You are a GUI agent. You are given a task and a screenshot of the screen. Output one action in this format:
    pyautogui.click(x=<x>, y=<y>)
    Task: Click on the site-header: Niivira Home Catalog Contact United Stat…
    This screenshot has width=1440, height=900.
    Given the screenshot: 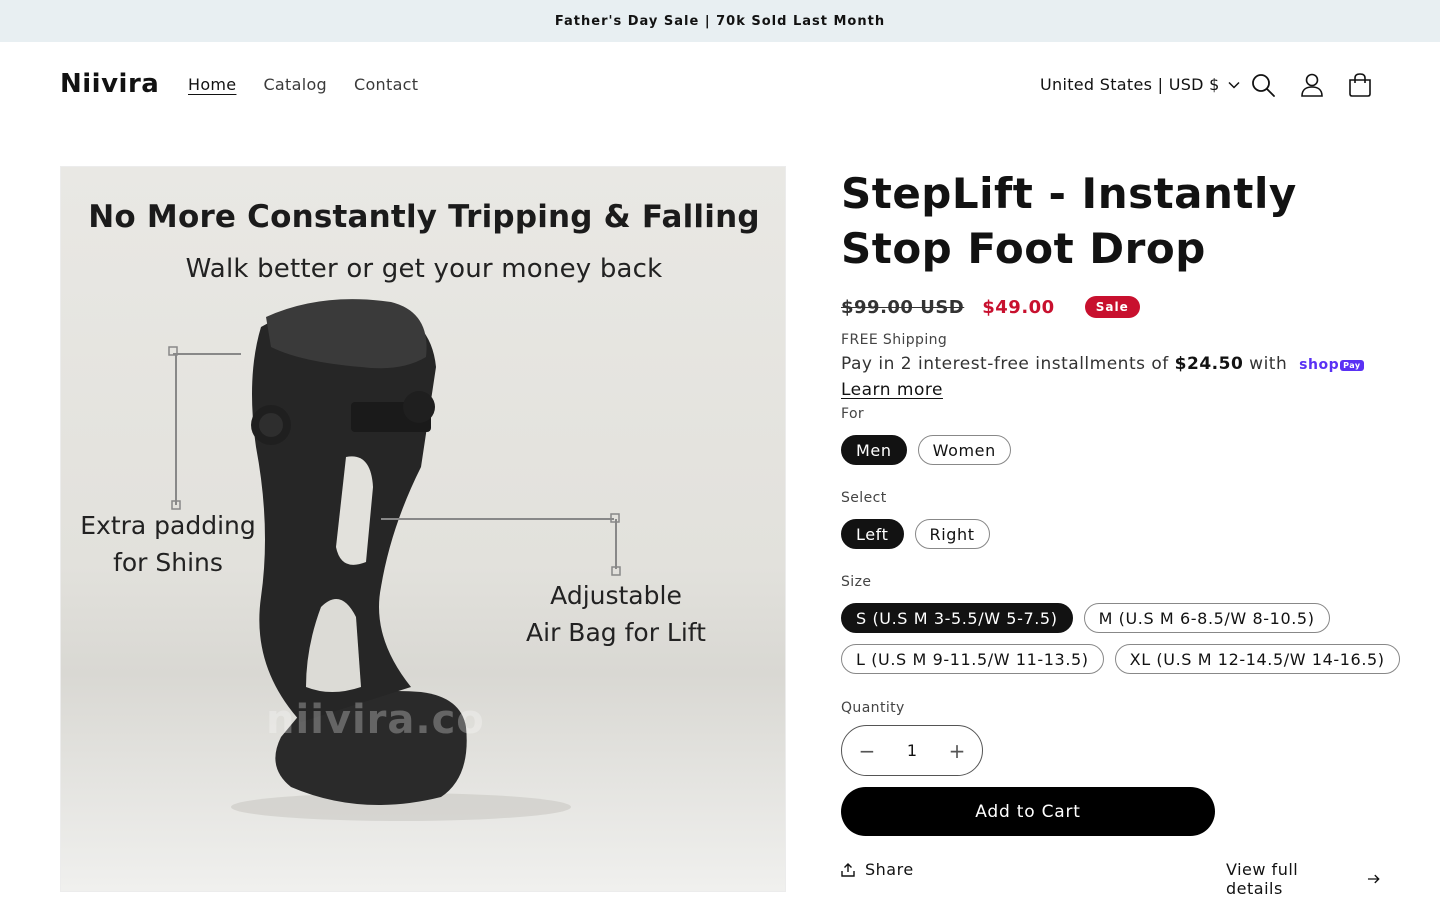 What is the action you would take?
    pyautogui.click(x=720, y=86)
    